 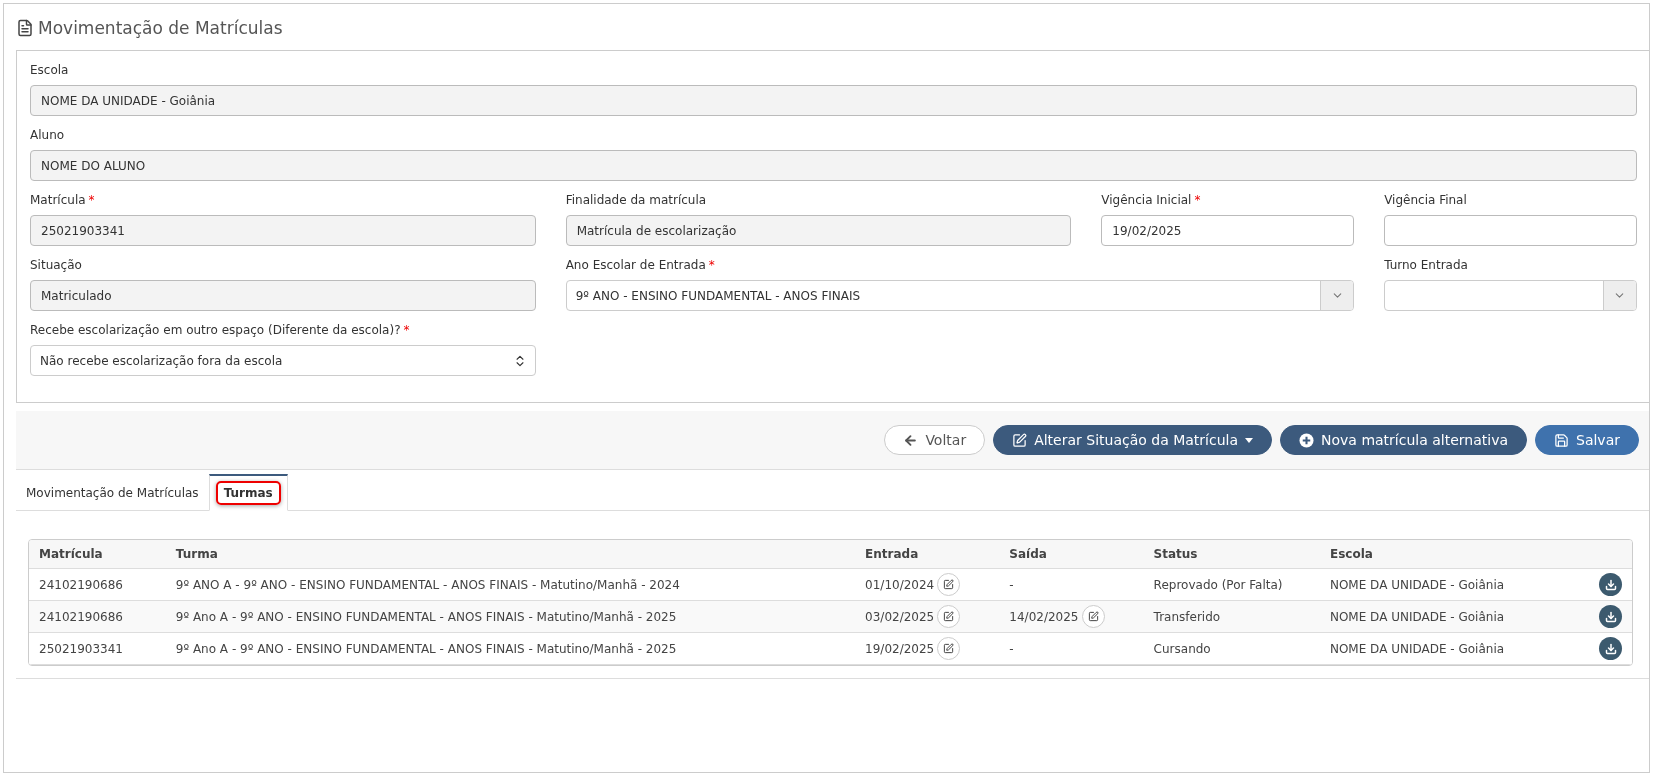 What do you see at coordinates (640, 265) in the screenshot?
I see `field-label: Ano Escolar de Entrada *` at bounding box center [640, 265].